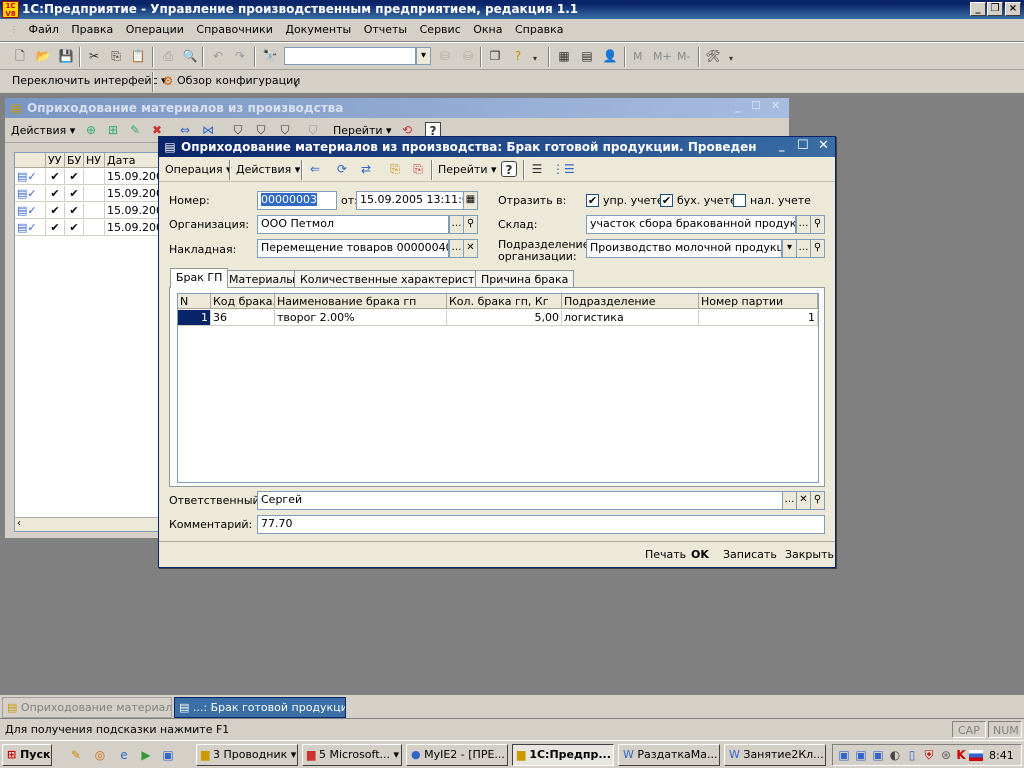 This screenshot has width=1024, height=768. What do you see at coordinates (683, 56) in the screenshot?
I see `memory-minus-button: M-` at bounding box center [683, 56].